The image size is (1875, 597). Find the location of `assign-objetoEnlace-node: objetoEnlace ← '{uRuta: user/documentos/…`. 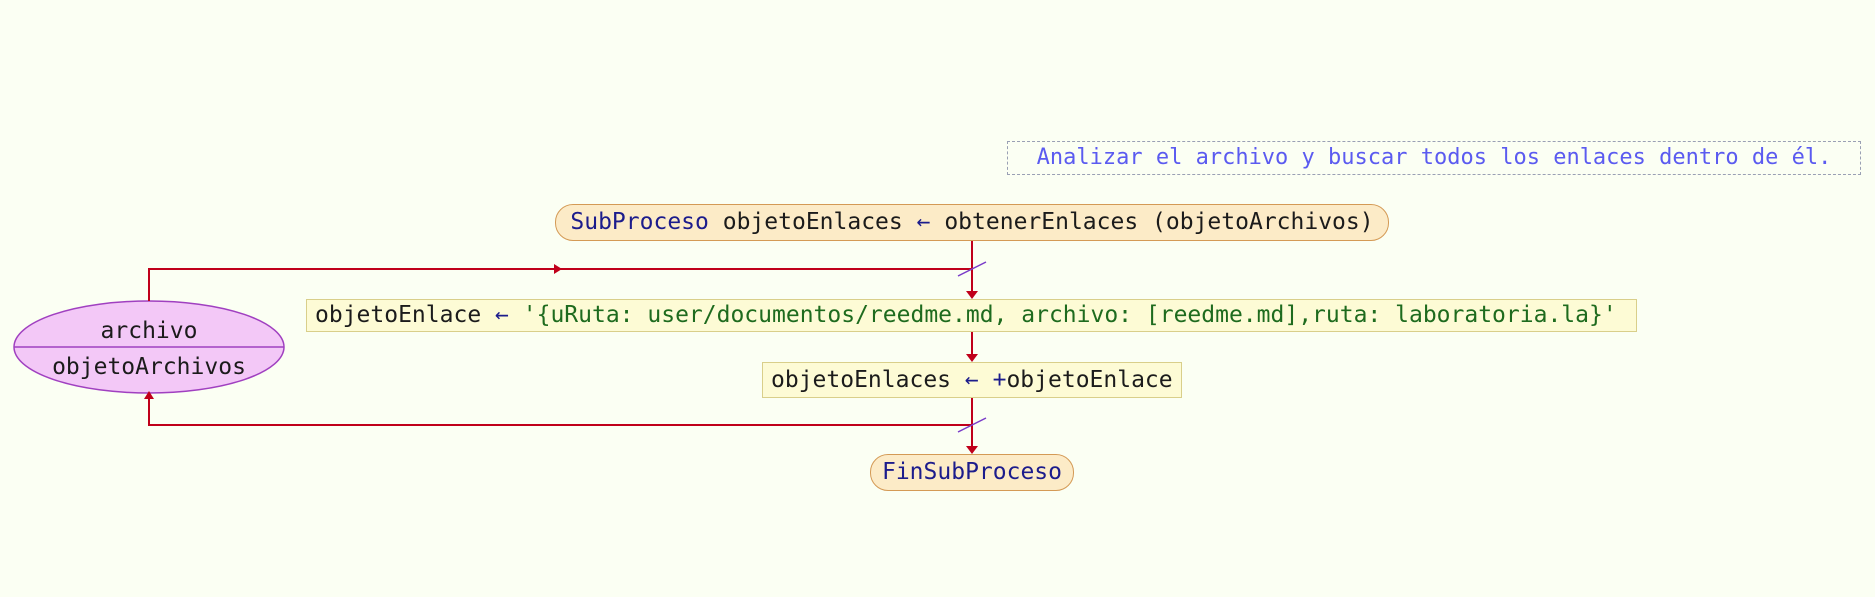

assign-objetoEnlace-node: objetoEnlace ← '{uRuta: user/documentos/… is located at coordinates (971, 315).